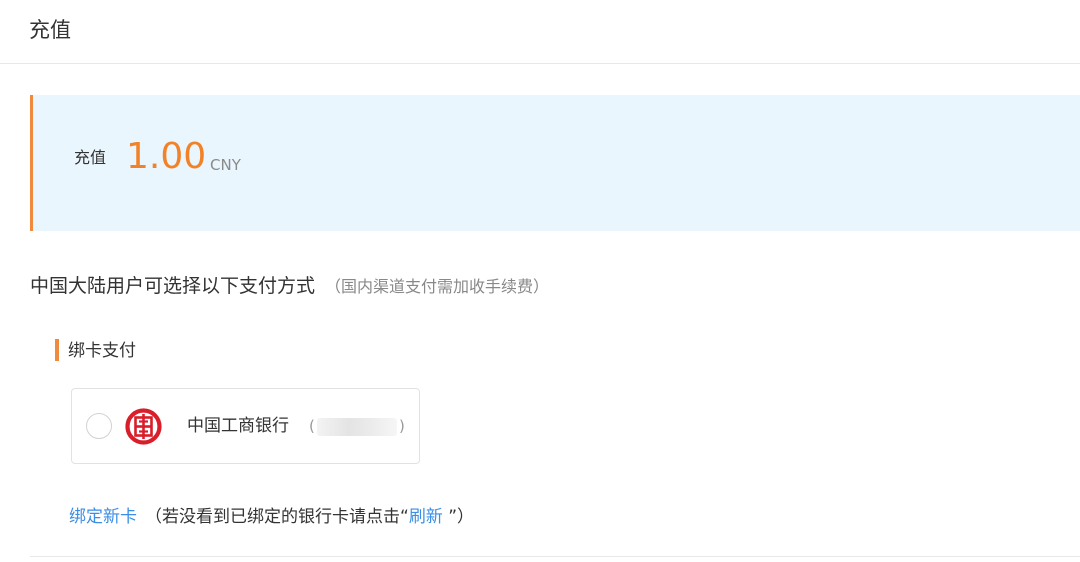  I want to click on payment-methods-title: 中国大陆用户可选择以下支付方式, so click(173, 286).